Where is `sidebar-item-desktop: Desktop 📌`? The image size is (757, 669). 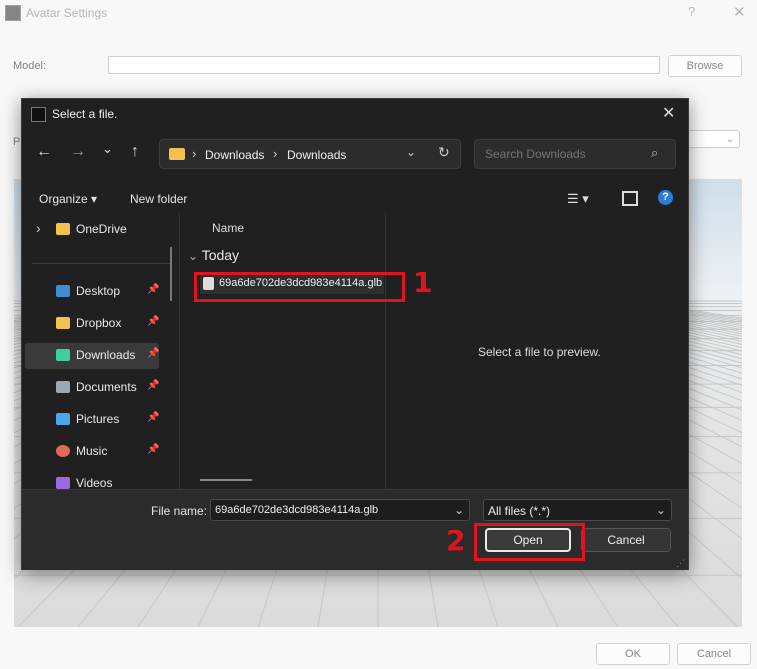 sidebar-item-desktop: Desktop 📌 is located at coordinates (92, 292).